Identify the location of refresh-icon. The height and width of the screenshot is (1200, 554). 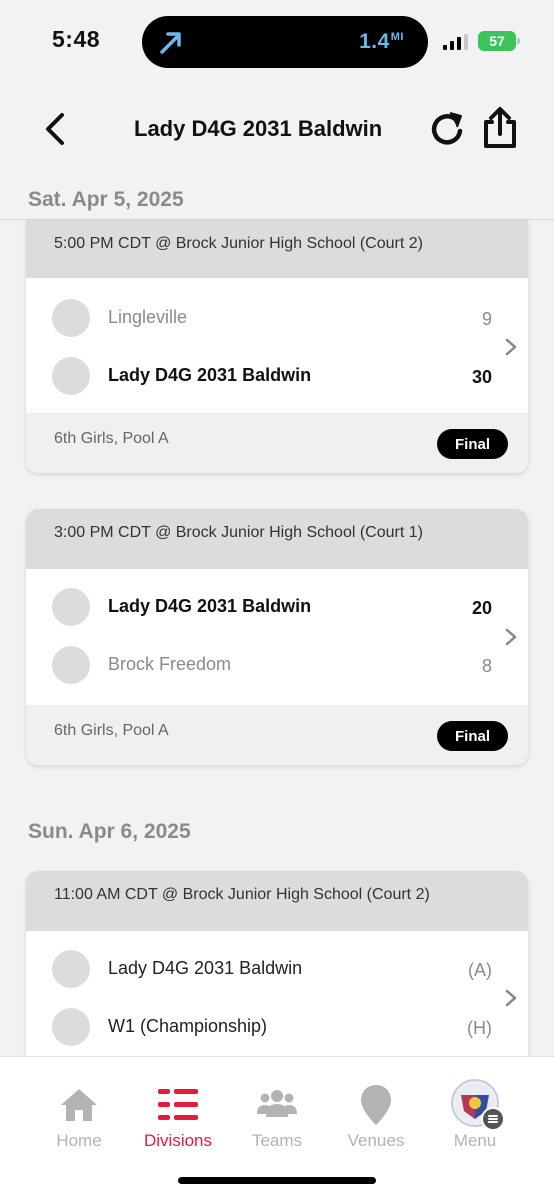
(447, 128).